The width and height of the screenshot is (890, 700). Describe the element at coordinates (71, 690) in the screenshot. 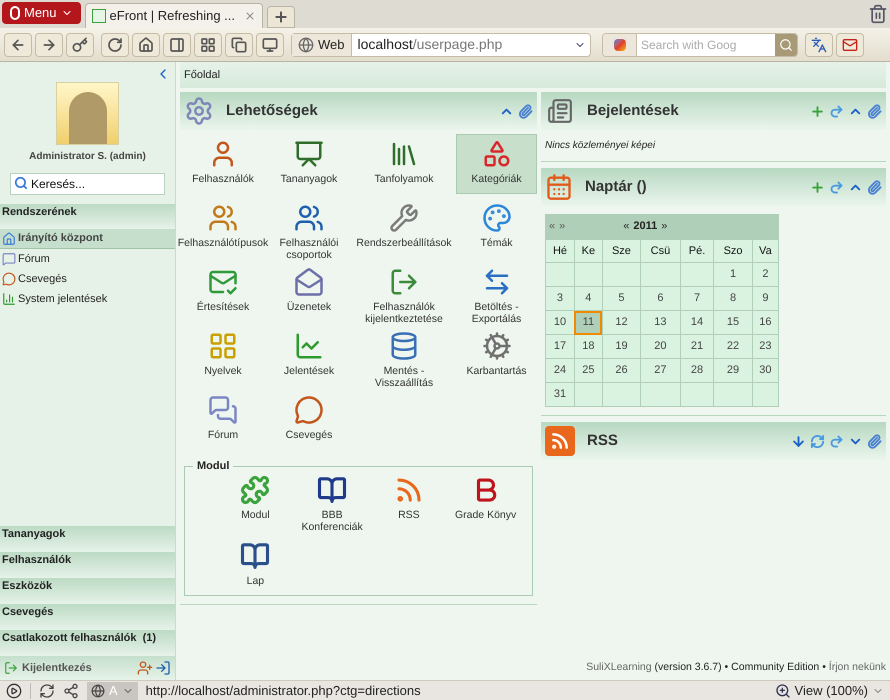

I see `share-icon` at that location.